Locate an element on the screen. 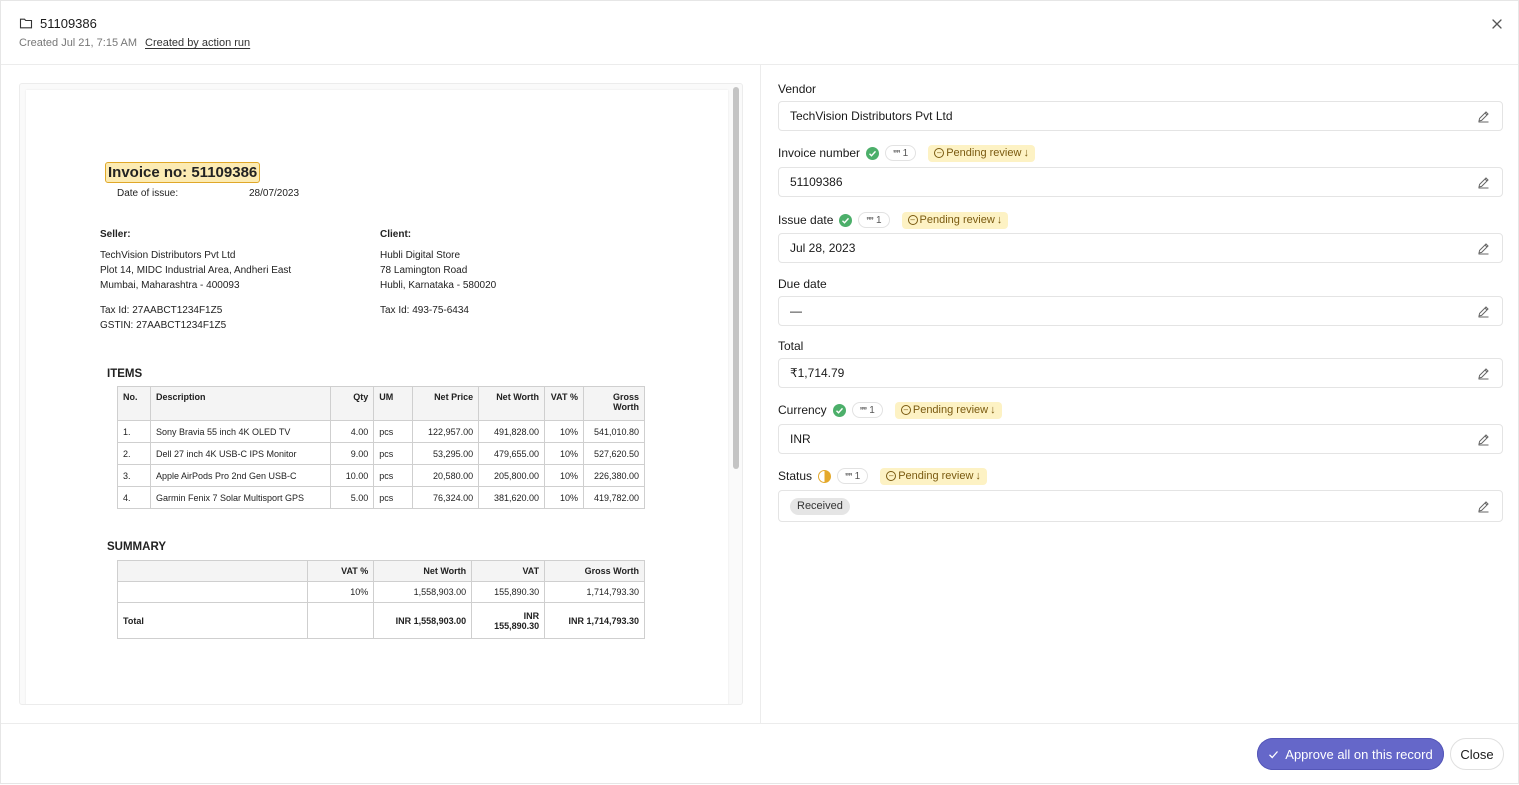 The image size is (1519, 785). items-heading: ITEMS is located at coordinates (125, 374).